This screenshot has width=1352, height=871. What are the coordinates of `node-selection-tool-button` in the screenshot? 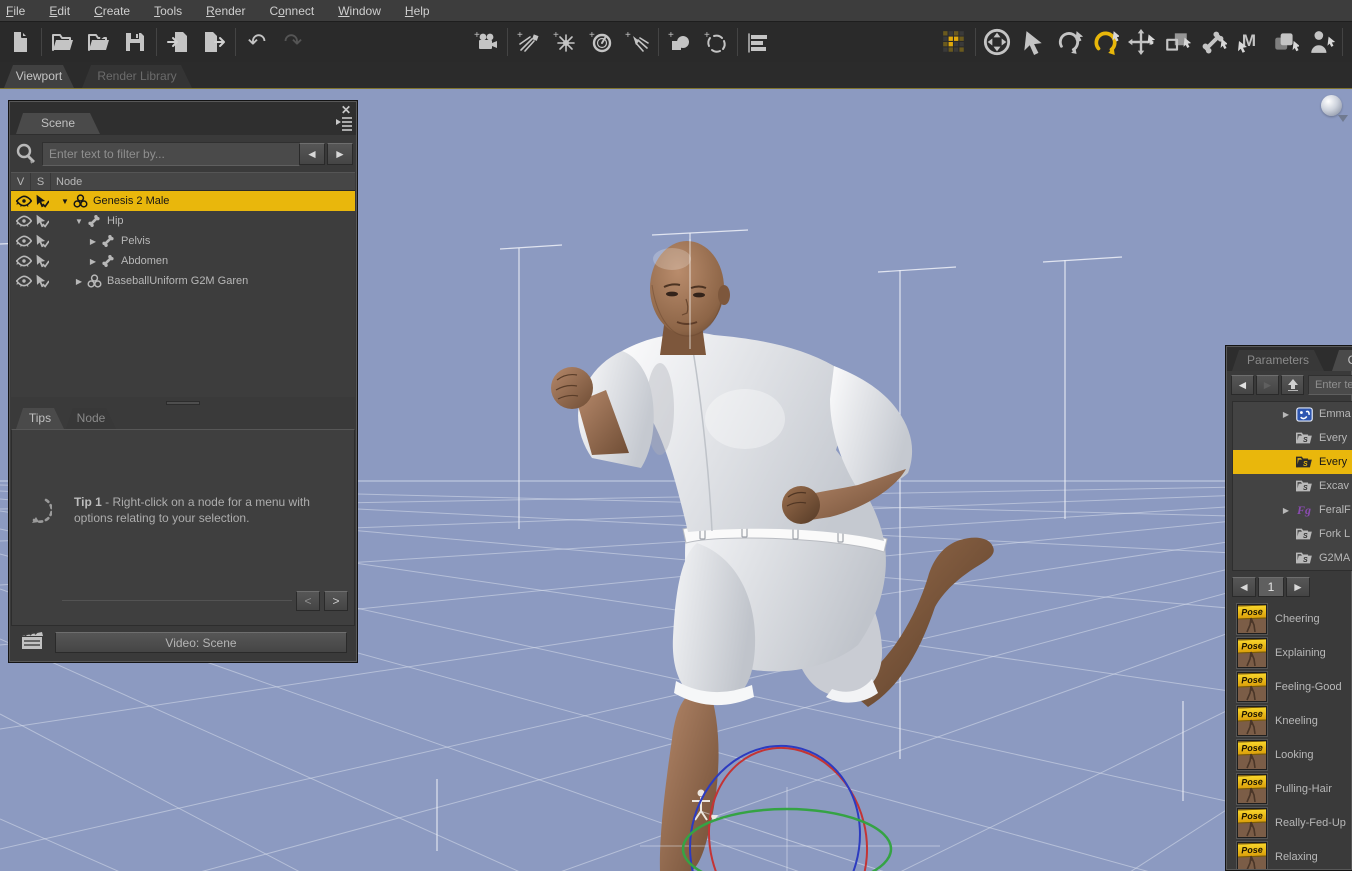 It's located at (1033, 42).